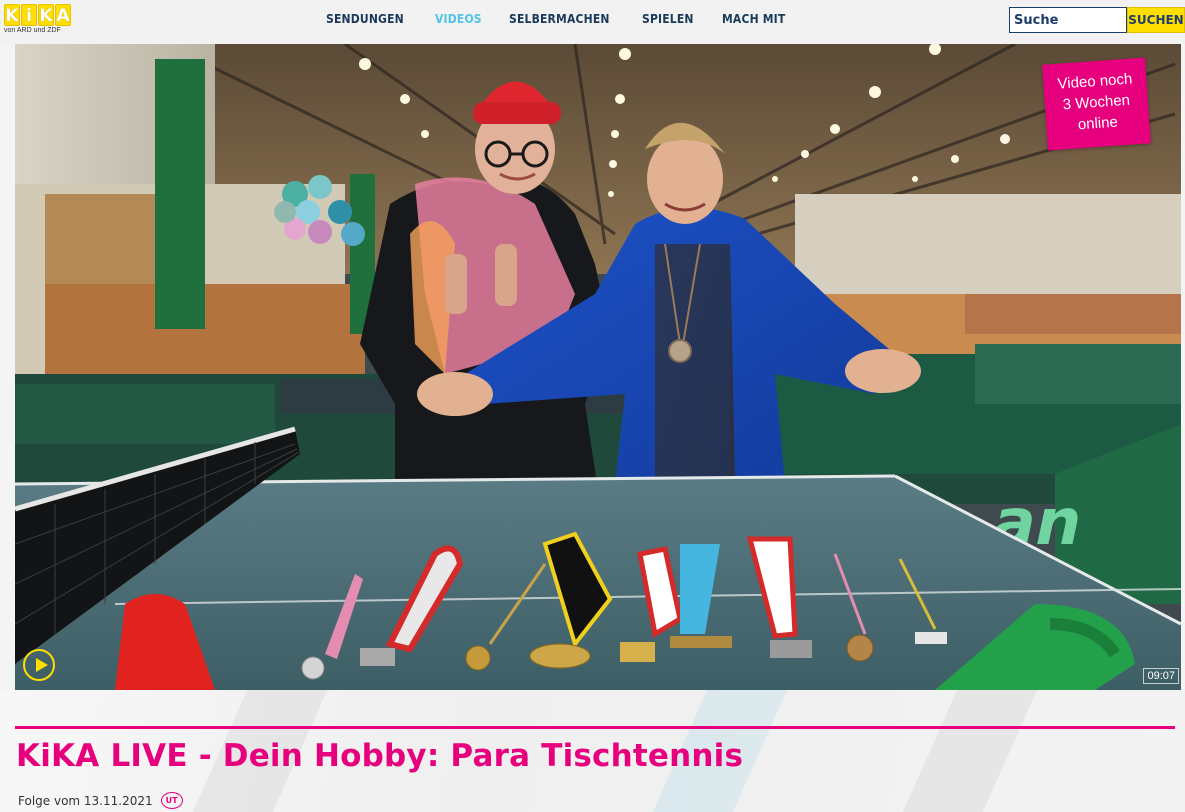 The height and width of the screenshot is (812, 1185). What do you see at coordinates (668, 19) in the screenshot?
I see `nav-item-spielen: SPIELEN` at bounding box center [668, 19].